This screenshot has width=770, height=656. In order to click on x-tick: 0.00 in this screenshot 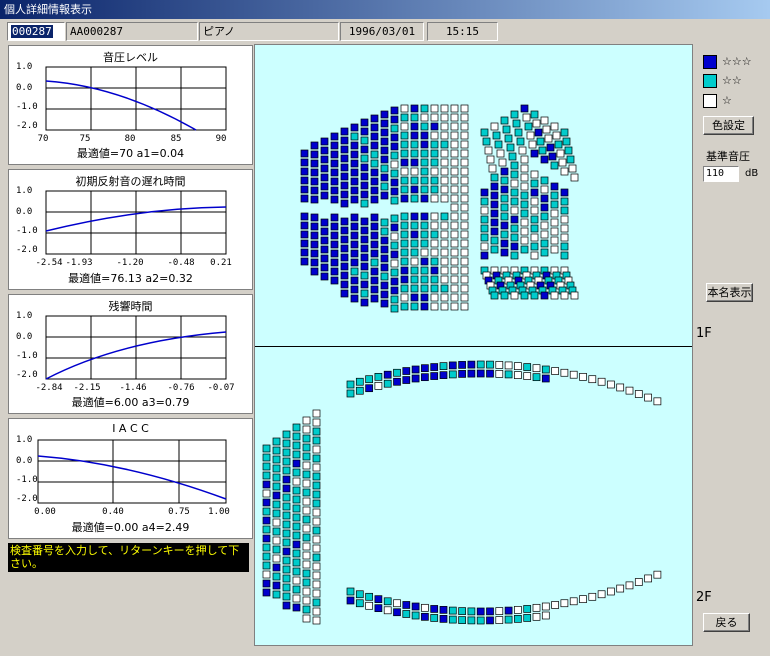, I will do `click(45, 512)`.